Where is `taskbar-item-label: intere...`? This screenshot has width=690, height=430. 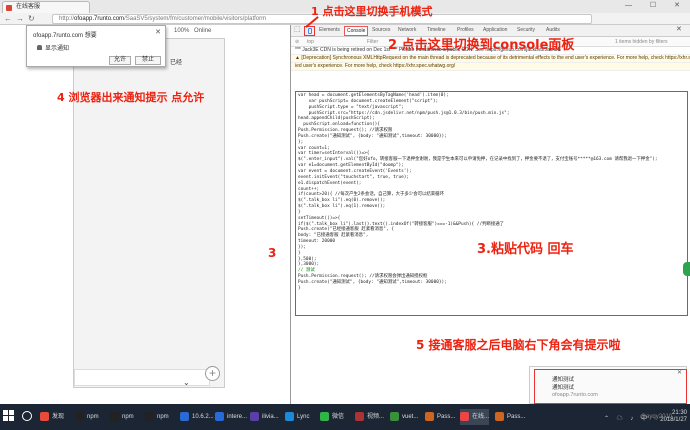
taskbar-item-label: intere... is located at coordinates (237, 417).